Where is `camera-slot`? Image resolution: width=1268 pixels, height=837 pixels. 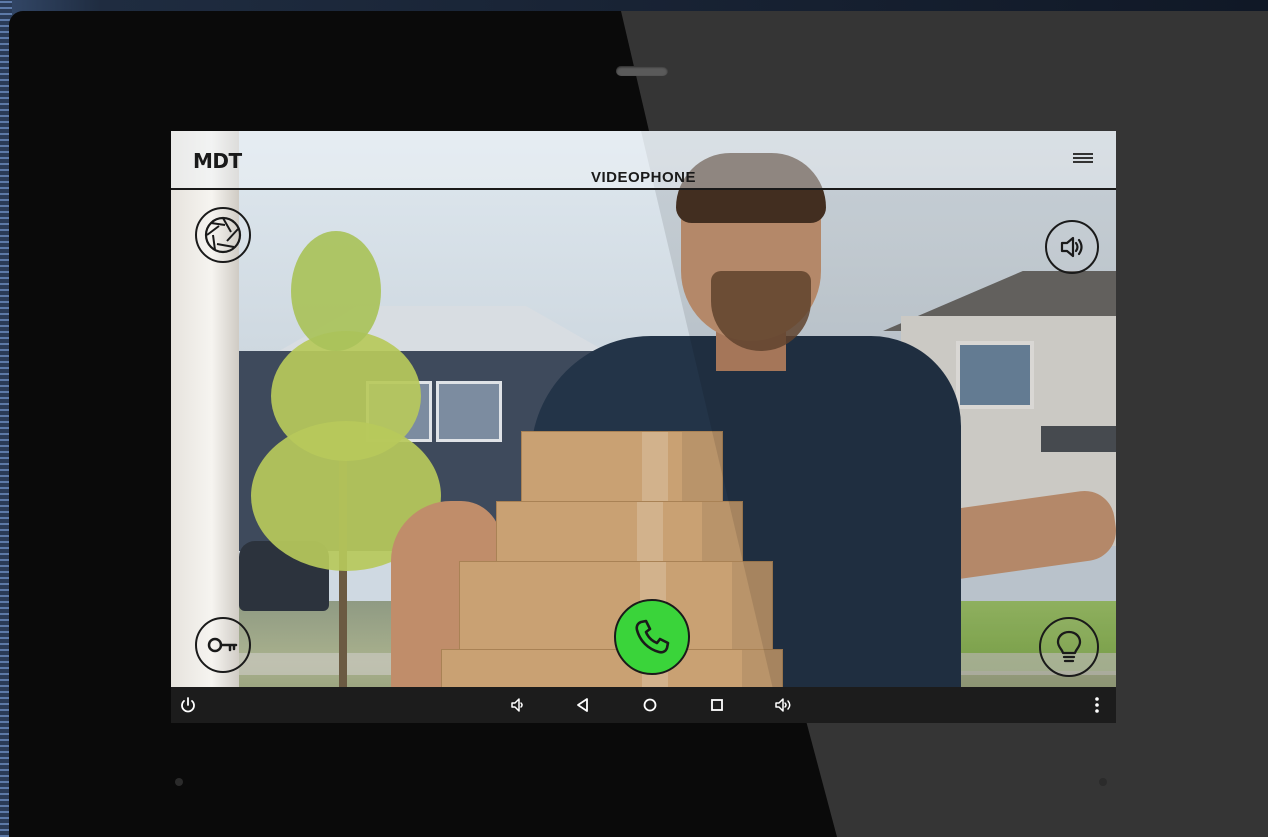
camera-slot is located at coordinates (642, 71).